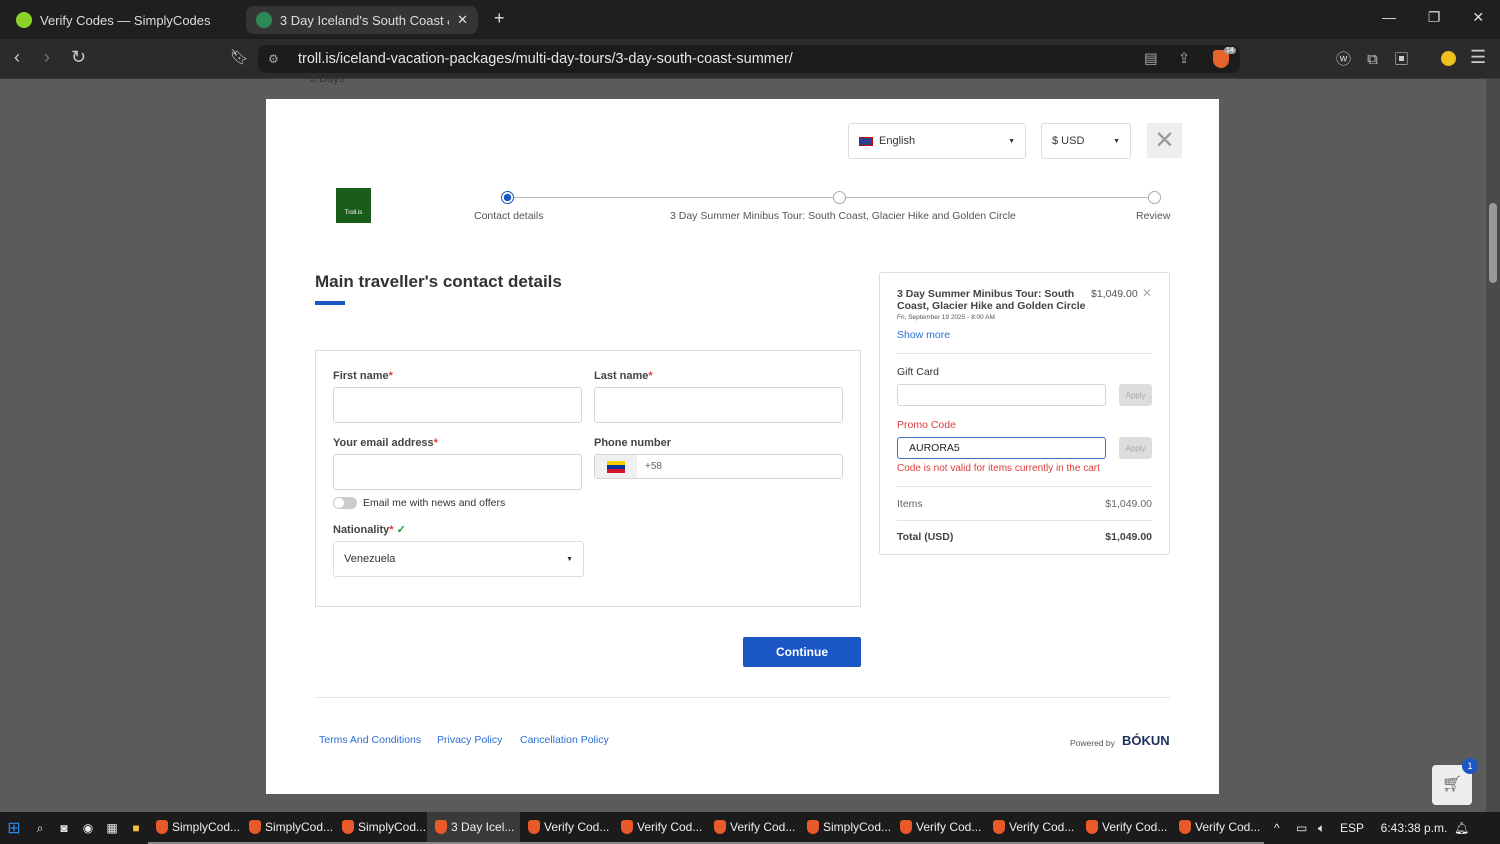  I want to click on gift-card-apply-button: Apply, so click(1135, 395).